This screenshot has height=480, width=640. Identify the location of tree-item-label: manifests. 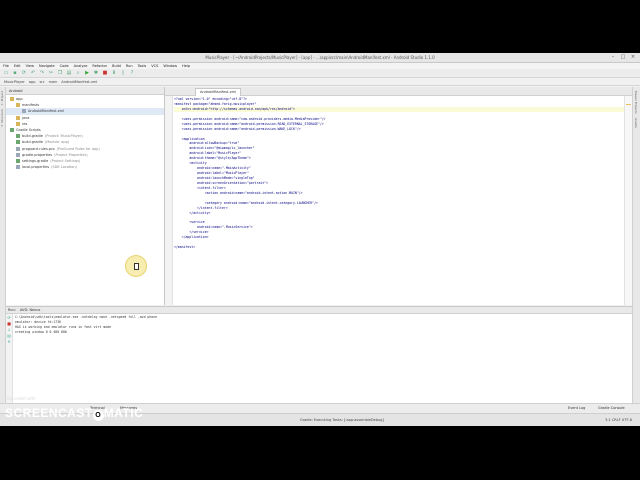
(31, 105).